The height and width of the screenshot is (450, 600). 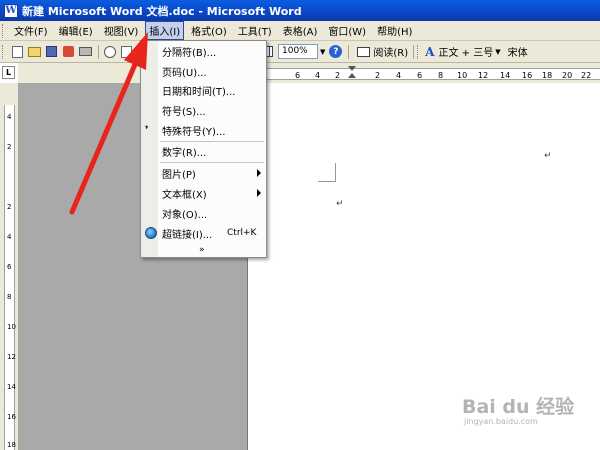 What do you see at coordinates (518, 407) in the screenshot?
I see `watermark-logo: Bai du 经验` at bounding box center [518, 407].